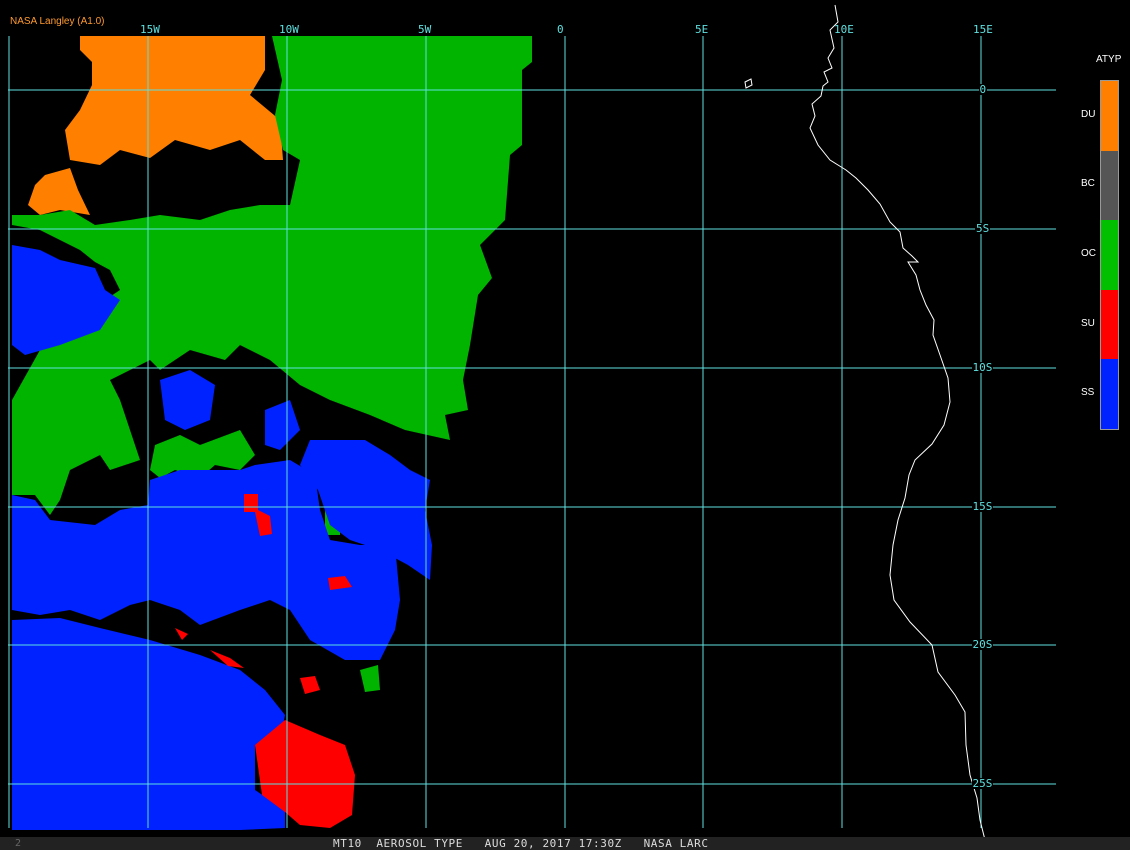  I want to click on attribution-label: NASA Langley (A1.0), so click(57, 21).